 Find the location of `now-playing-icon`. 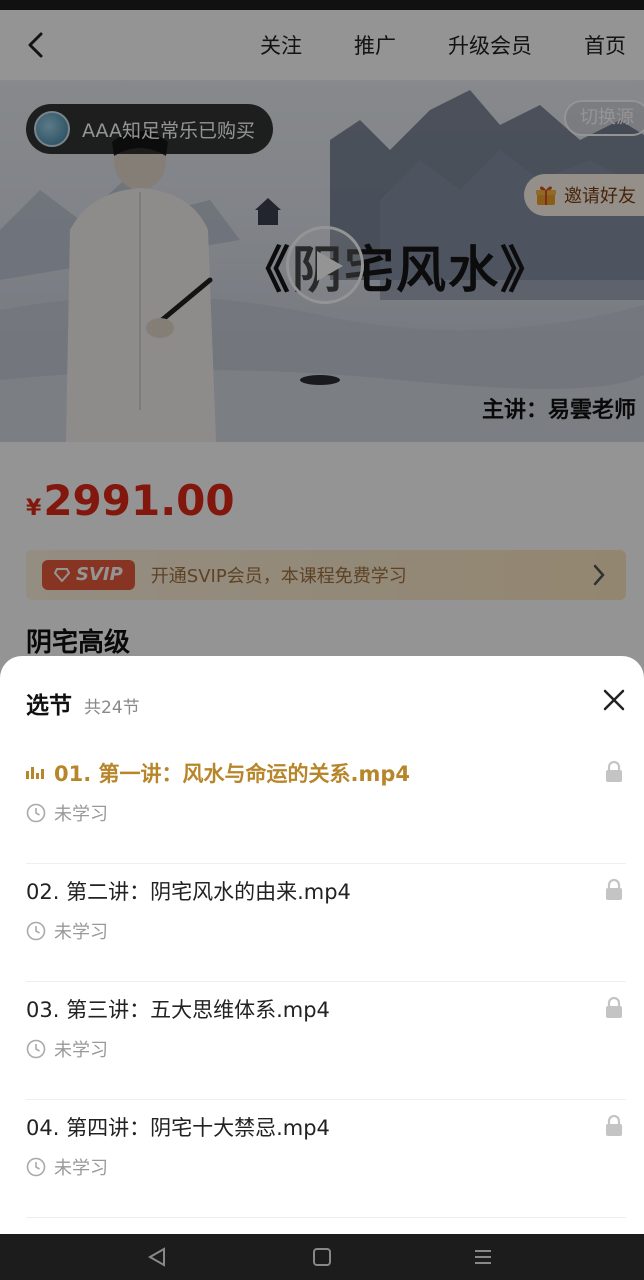

now-playing-icon is located at coordinates (35, 773).